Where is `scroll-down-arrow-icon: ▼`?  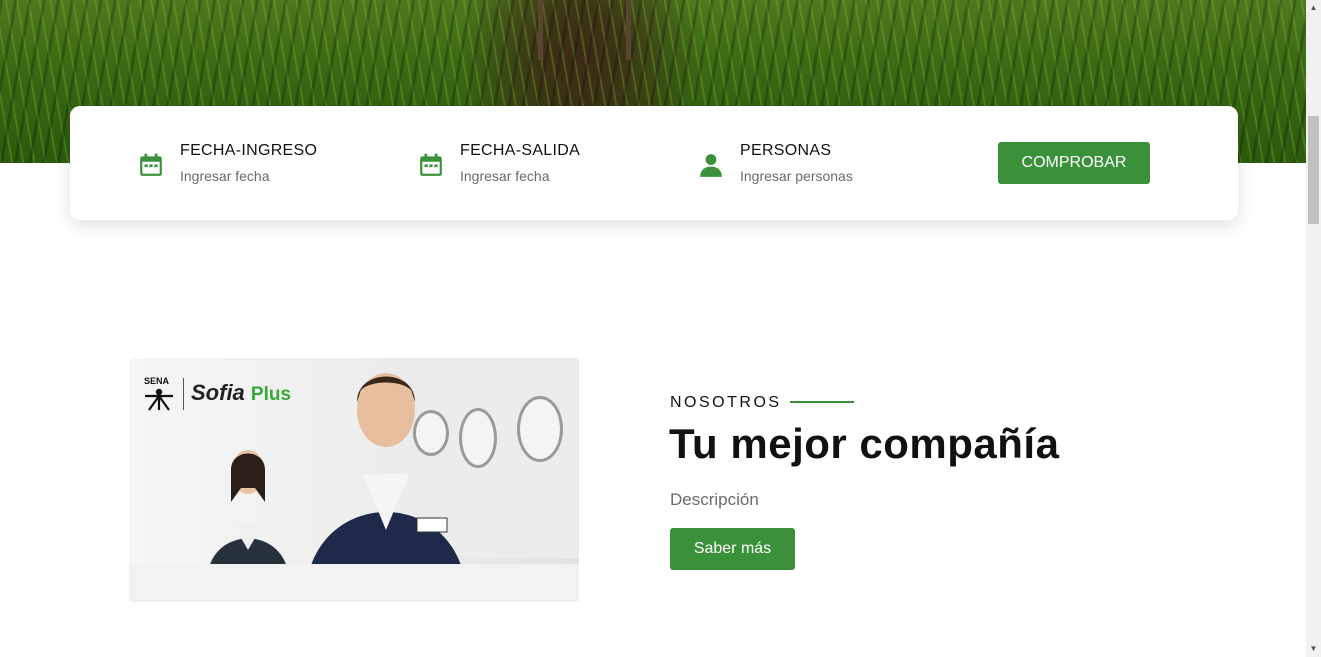
scroll-down-arrow-icon: ▼ is located at coordinates (1313, 649).